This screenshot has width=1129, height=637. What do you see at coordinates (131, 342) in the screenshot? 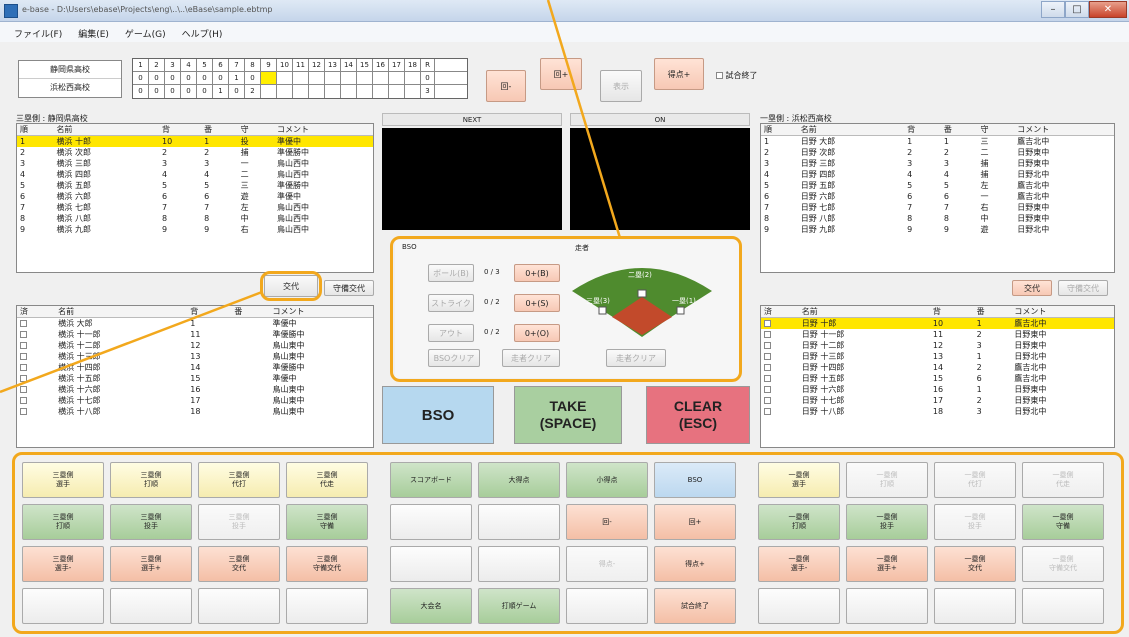
I see `annotation-arrow-substitute` at bounding box center [131, 342].